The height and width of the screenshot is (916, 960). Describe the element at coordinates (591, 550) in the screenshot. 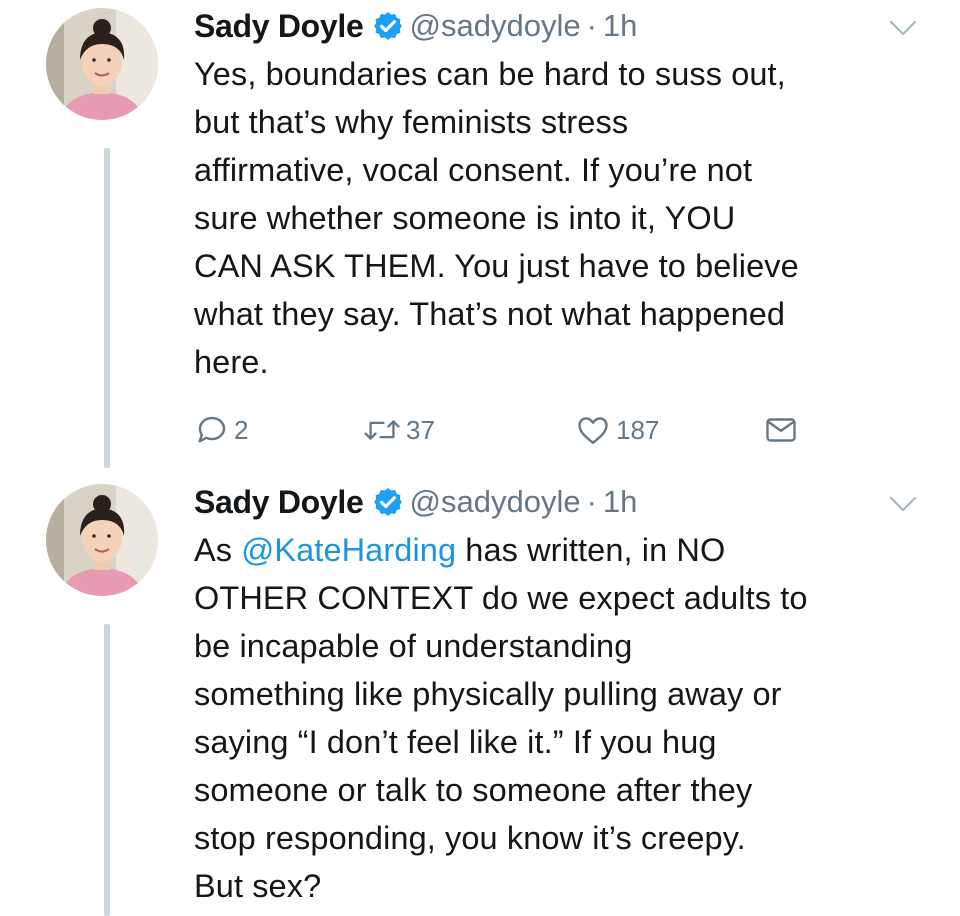

I see `text-segment: has written, in NO` at that location.